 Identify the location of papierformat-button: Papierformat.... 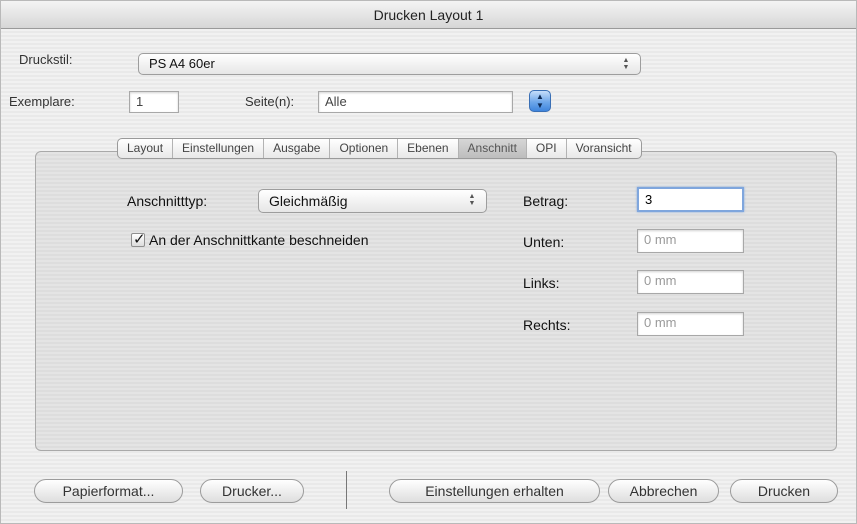
(108, 491).